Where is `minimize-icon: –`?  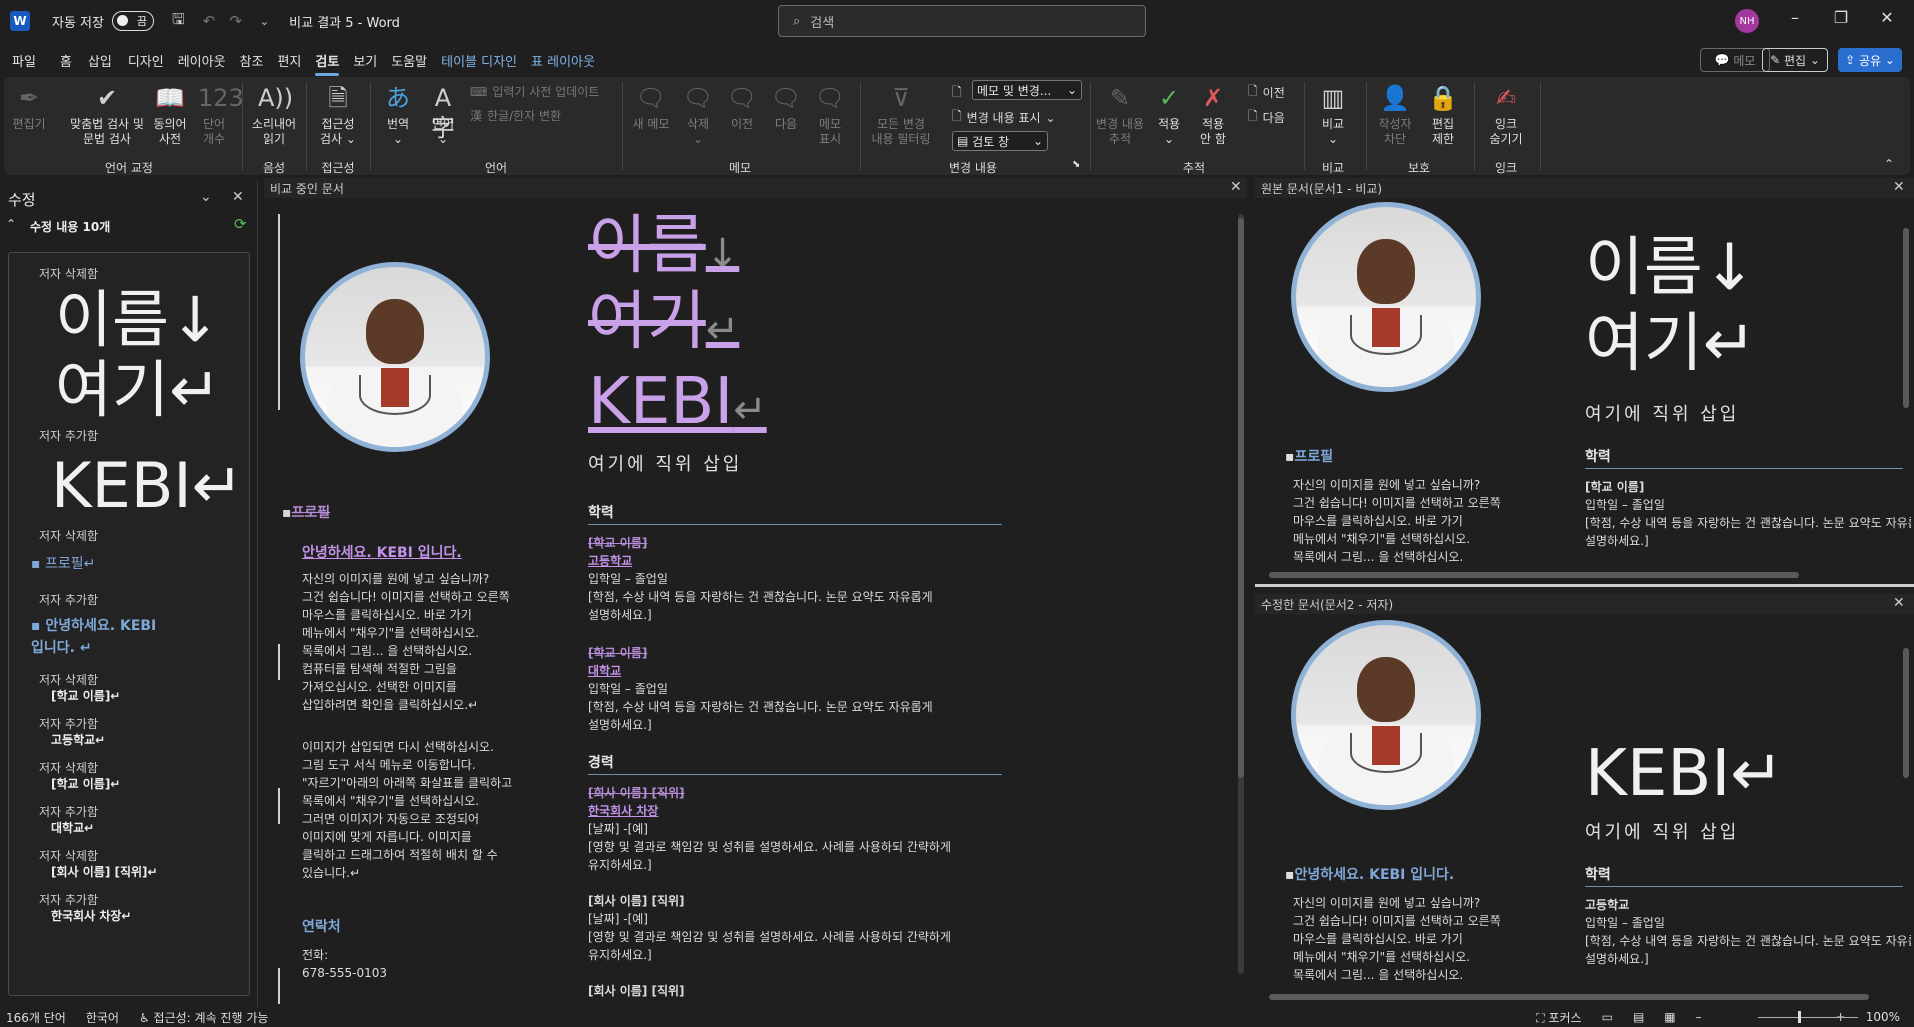 minimize-icon: – is located at coordinates (1795, 17).